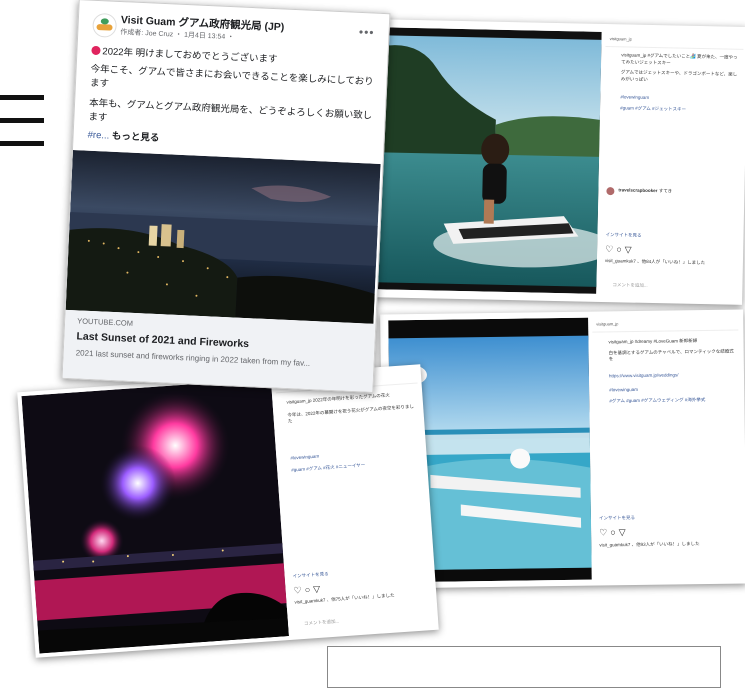 Image resolution: width=745 pixels, height=688 pixels. What do you see at coordinates (223, 237) in the screenshot?
I see `sunset-video-thumbnail` at bounding box center [223, 237].